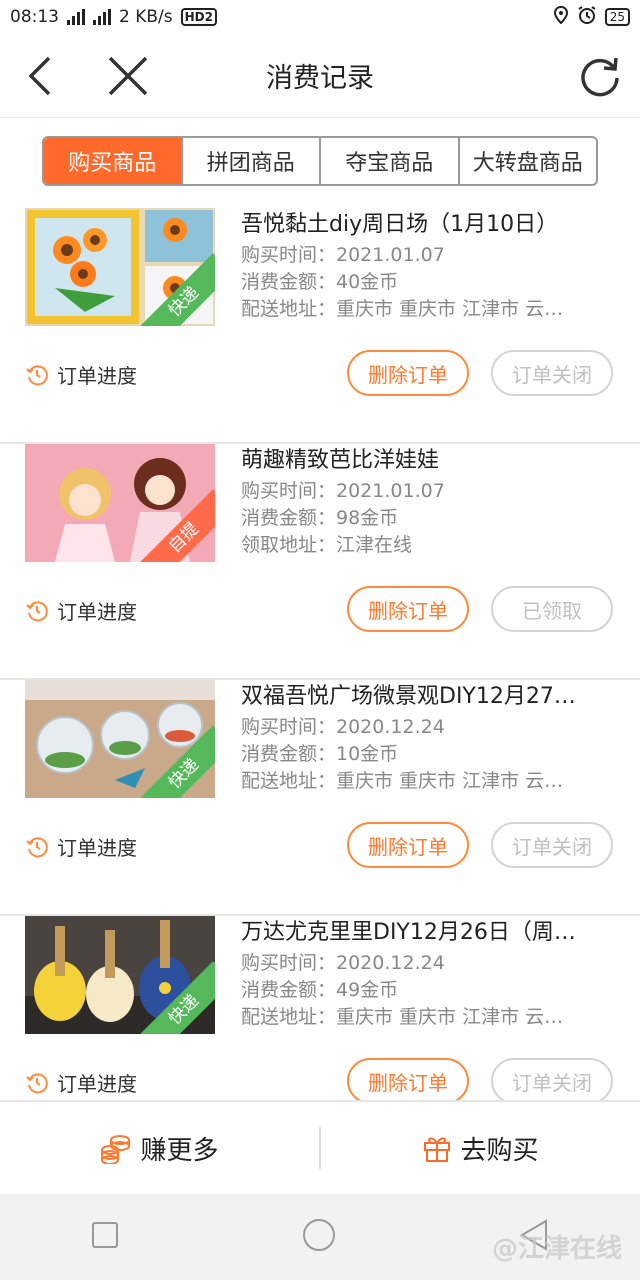 The width and height of the screenshot is (640, 1280). I want to click on tab-wheel: 大转盘商品, so click(527, 161).